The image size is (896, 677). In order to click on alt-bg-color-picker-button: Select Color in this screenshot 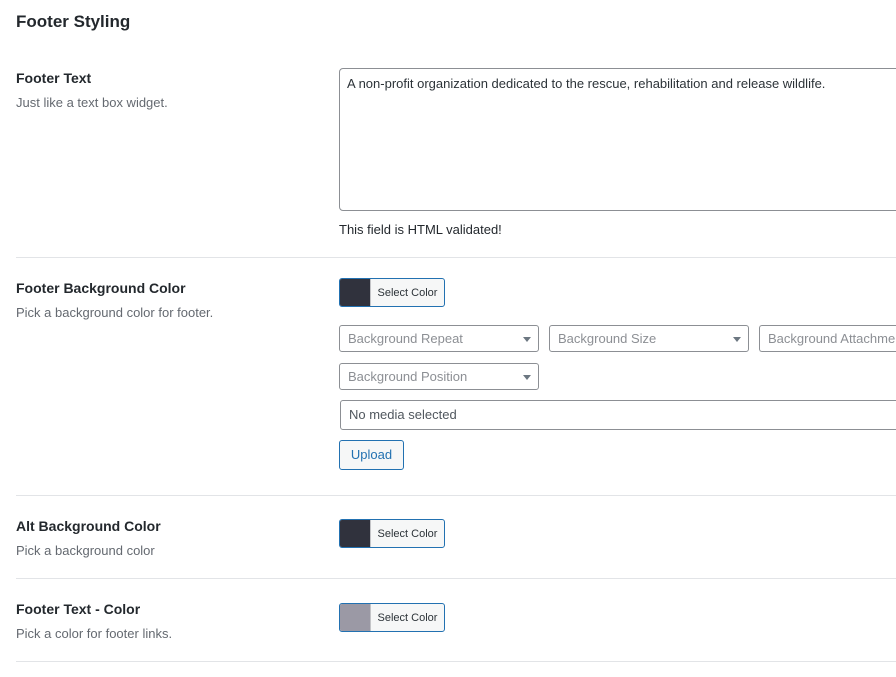, I will do `click(392, 533)`.